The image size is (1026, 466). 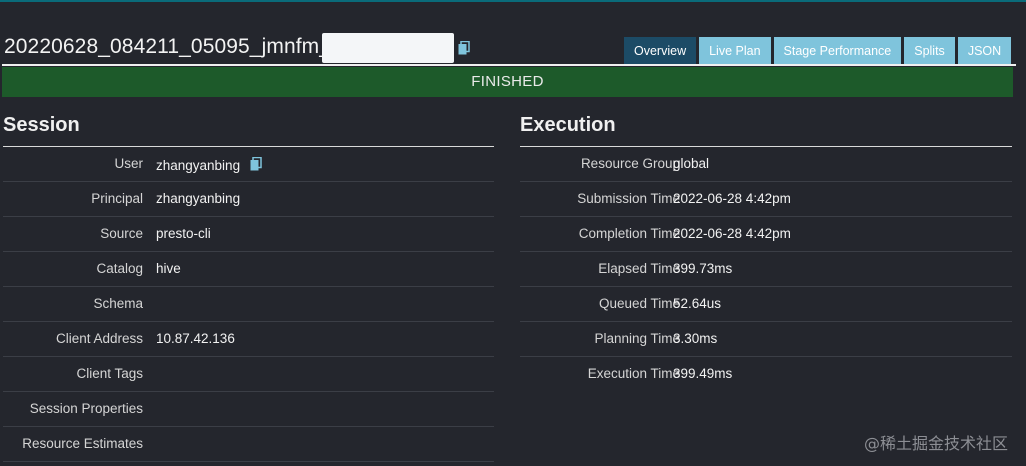 What do you see at coordinates (703, 268) in the screenshot?
I see `row-value: 399.73ms` at bounding box center [703, 268].